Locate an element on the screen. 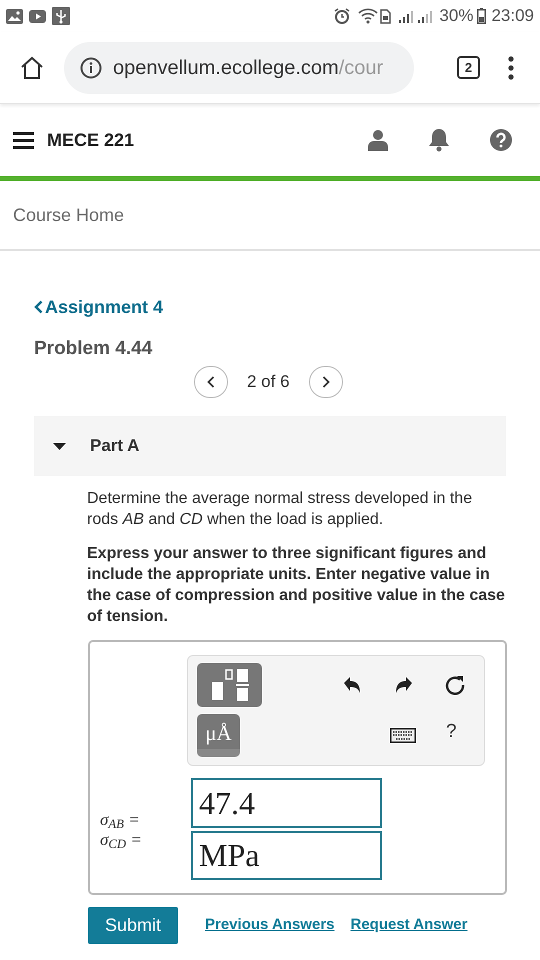  reset-icon is located at coordinates (455, 685).